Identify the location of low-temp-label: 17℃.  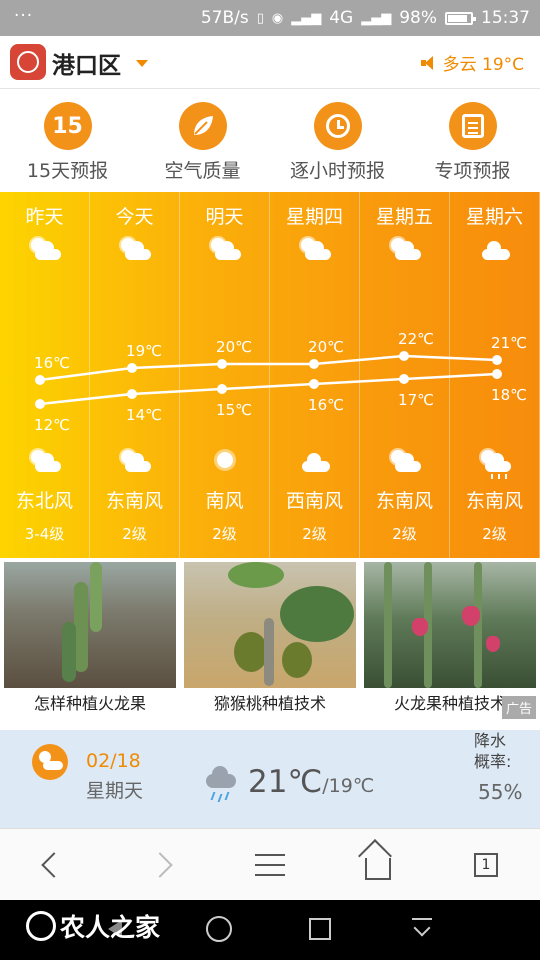
(416, 400).